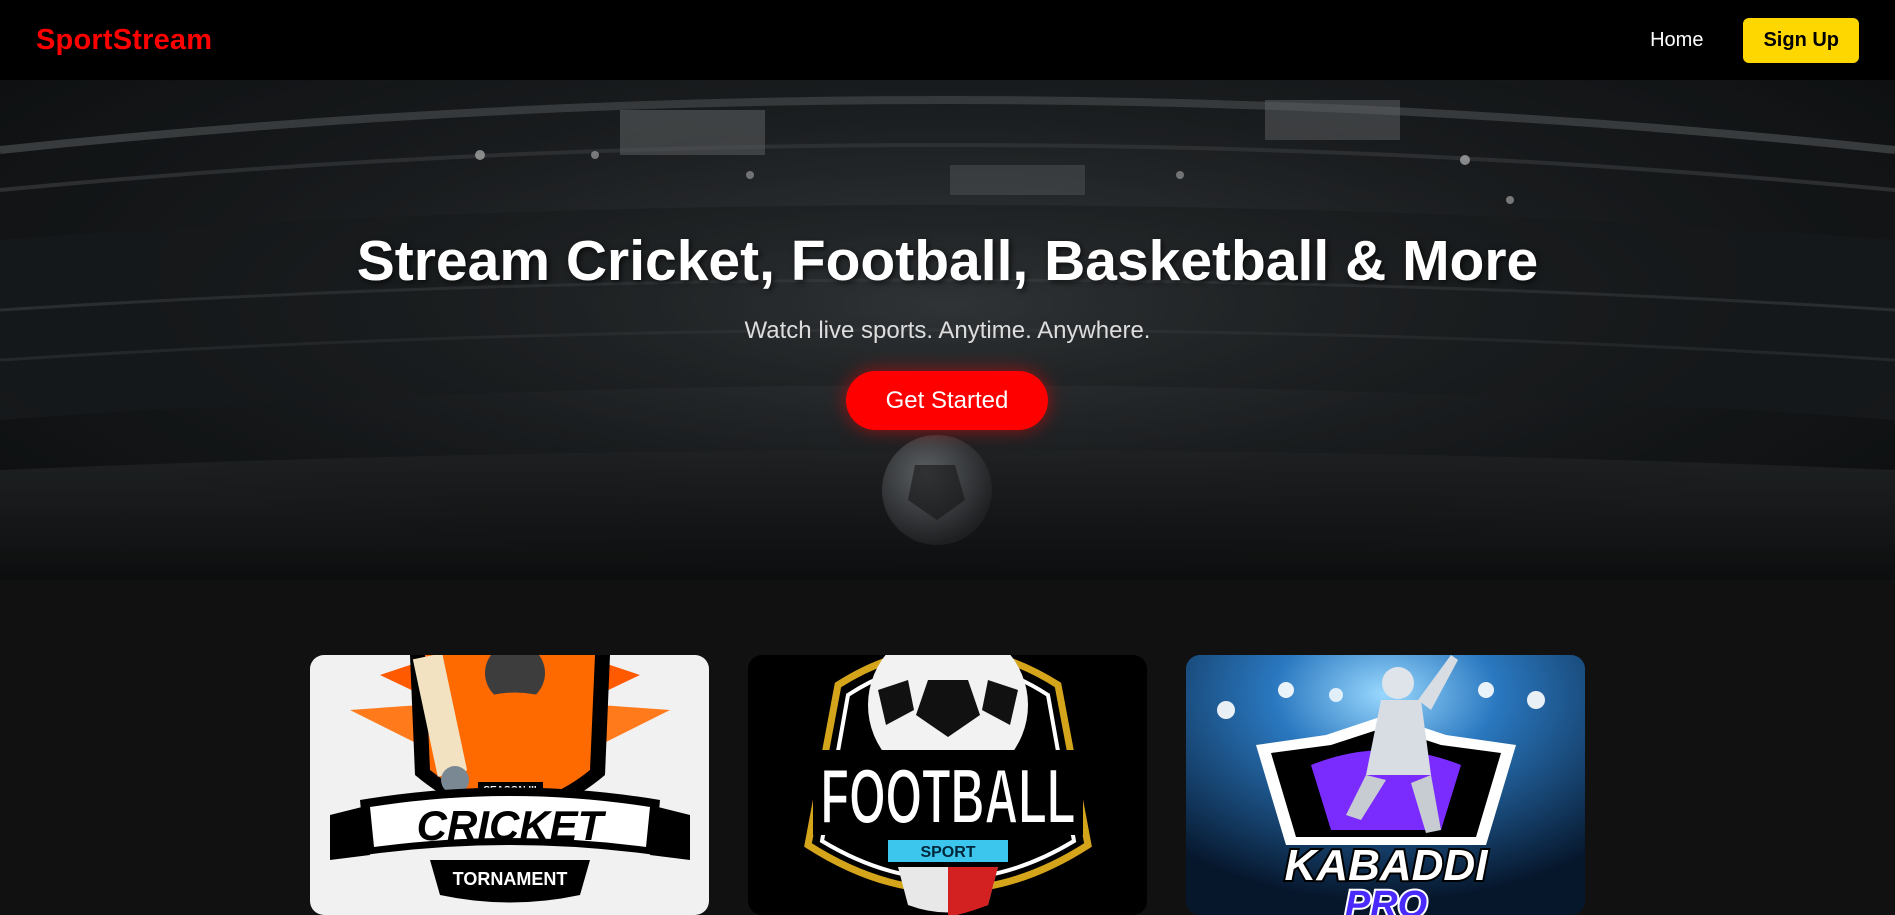 Image resolution: width=1895 pixels, height=915 pixels. What do you see at coordinates (1801, 40) in the screenshot?
I see `signup-button: Sign Up` at bounding box center [1801, 40].